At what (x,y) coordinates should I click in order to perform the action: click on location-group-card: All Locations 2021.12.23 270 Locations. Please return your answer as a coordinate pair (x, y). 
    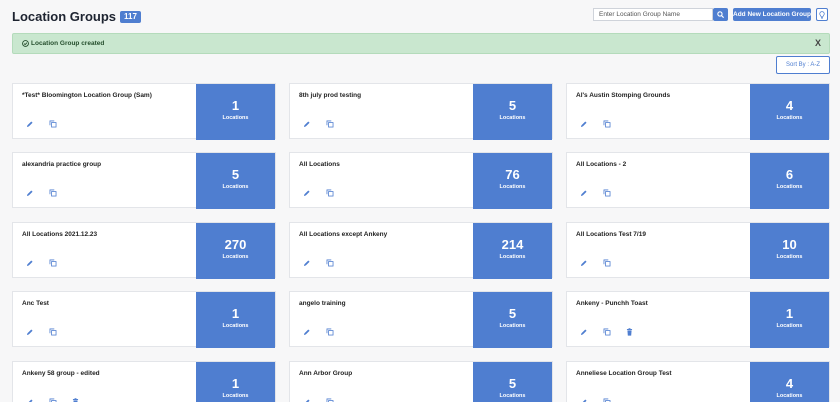
    Looking at the image, I should click on (144, 250).